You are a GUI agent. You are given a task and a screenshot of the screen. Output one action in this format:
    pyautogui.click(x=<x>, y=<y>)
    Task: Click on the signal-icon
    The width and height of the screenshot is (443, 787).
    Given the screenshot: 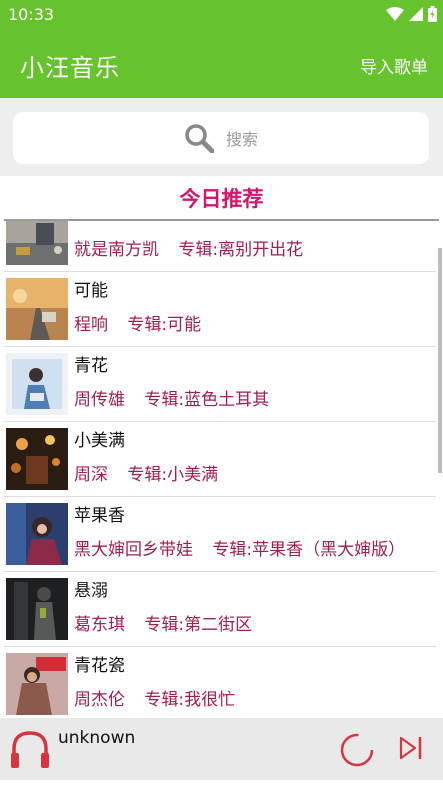 What is the action you would take?
    pyautogui.click(x=416, y=14)
    